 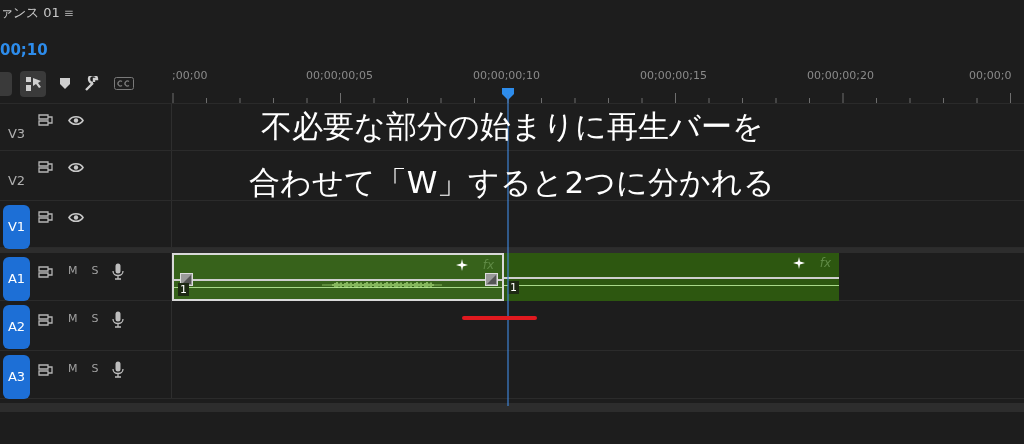 I want to click on menu-icon: ≡, so click(x=68, y=13).